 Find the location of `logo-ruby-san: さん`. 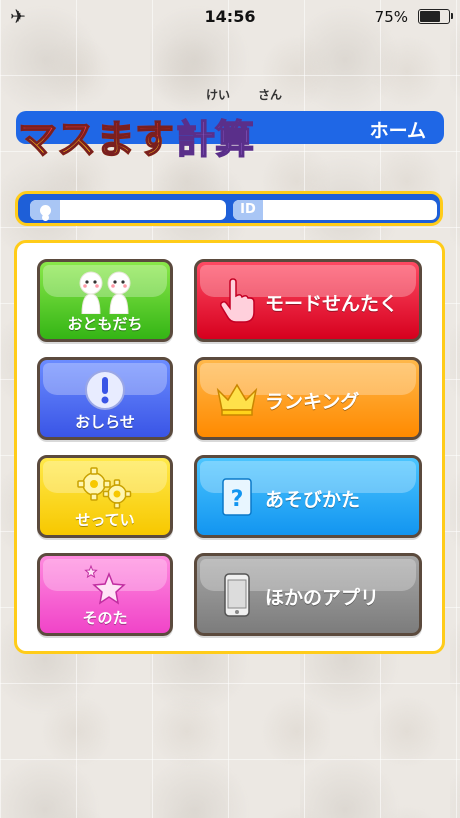

logo-ruby-san: さん is located at coordinates (270, 95).